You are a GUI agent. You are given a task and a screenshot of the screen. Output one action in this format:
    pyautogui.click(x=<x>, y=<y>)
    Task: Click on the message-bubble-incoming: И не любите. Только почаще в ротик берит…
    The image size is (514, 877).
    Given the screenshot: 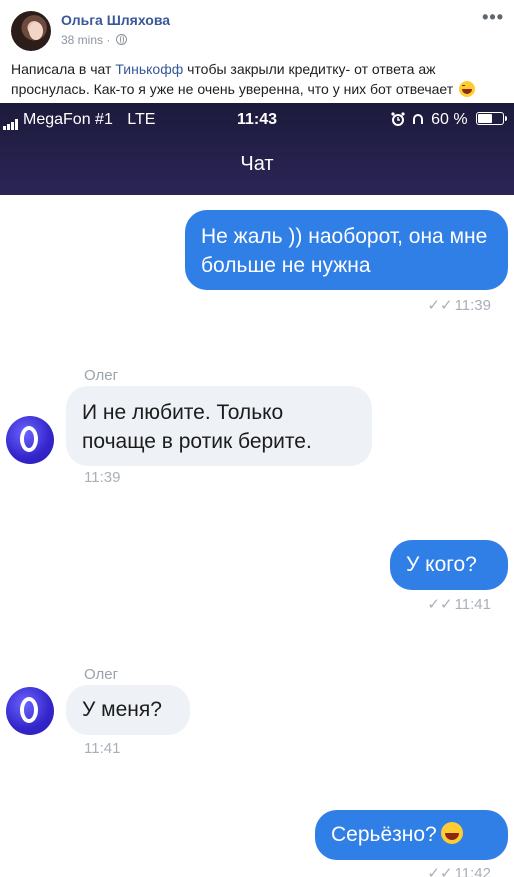 What is the action you would take?
    pyautogui.click(x=219, y=426)
    